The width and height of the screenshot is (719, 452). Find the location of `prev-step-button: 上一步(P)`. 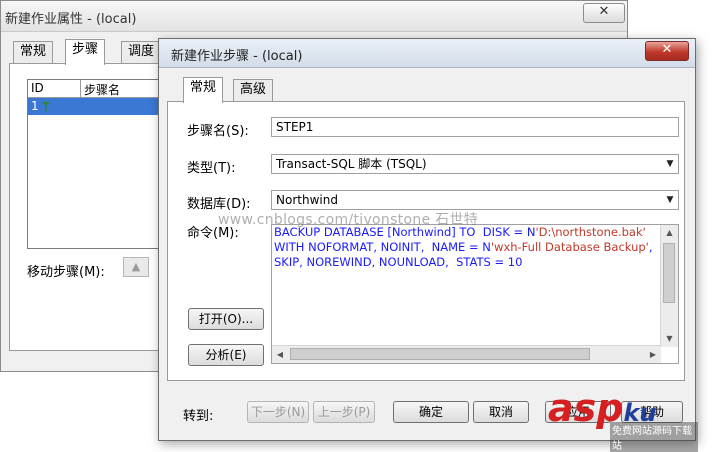

prev-step-button: 上一步(P) is located at coordinates (344, 412).